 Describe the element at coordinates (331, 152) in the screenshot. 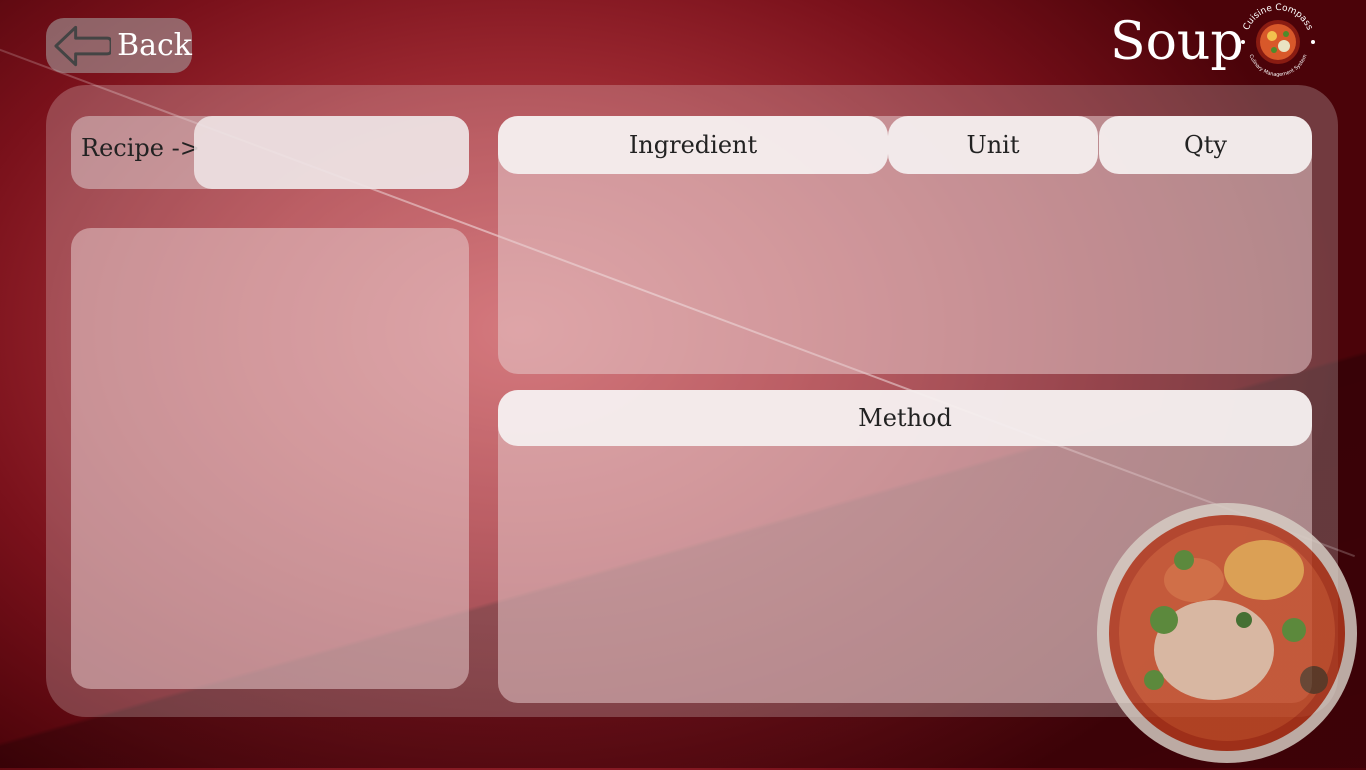

I see `recipe-input` at that location.